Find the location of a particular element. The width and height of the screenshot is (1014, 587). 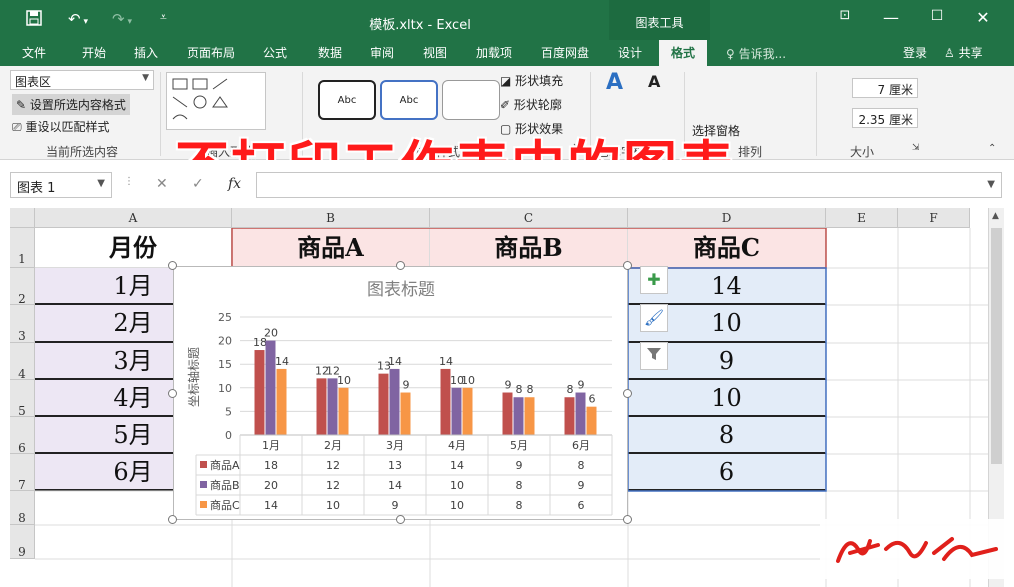

formula-bar: 图表 1 ▼ ⋮ ✕ ✓ fx ▼ is located at coordinates (507, 184).